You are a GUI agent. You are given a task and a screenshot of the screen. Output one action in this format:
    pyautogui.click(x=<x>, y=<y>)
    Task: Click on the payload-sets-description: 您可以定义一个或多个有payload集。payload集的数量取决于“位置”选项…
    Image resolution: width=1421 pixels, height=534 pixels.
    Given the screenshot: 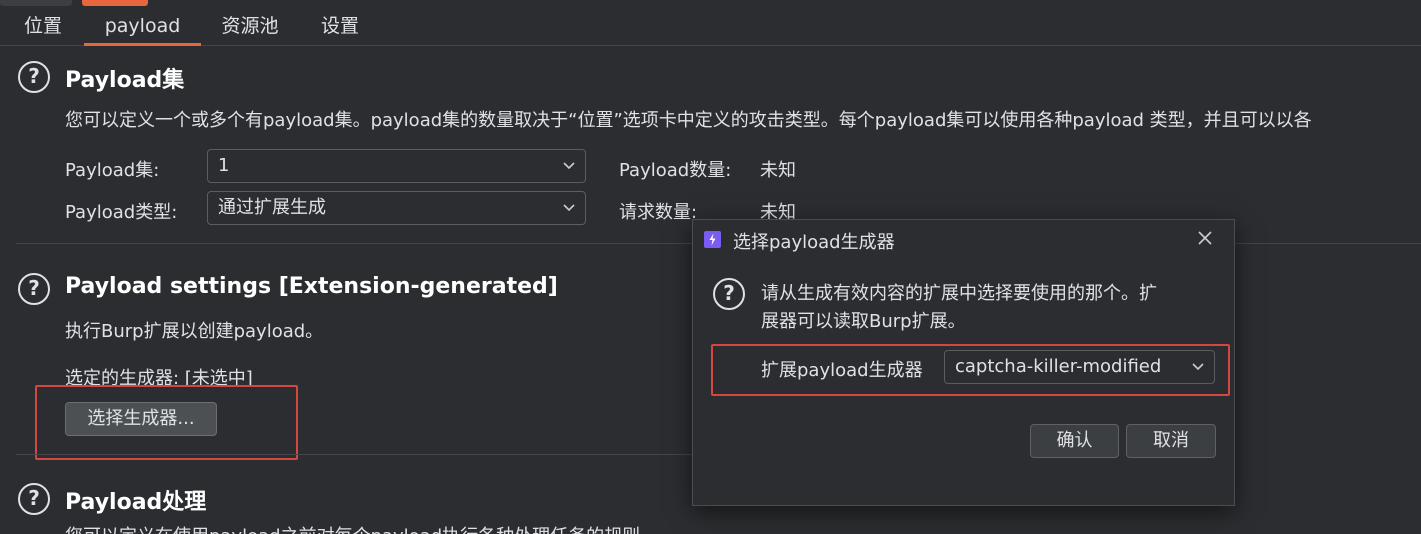 What is the action you would take?
    pyautogui.click(x=688, y=120)
    